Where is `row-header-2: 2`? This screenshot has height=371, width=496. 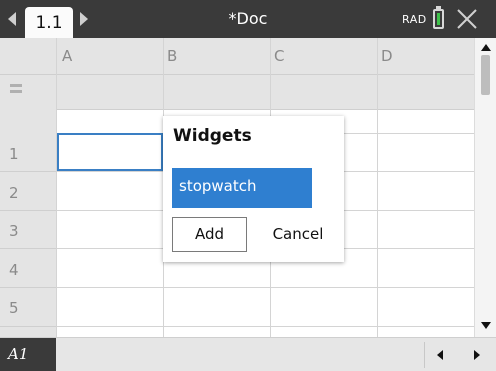
row-header-2: 2 is located at coordinates (14, 193).